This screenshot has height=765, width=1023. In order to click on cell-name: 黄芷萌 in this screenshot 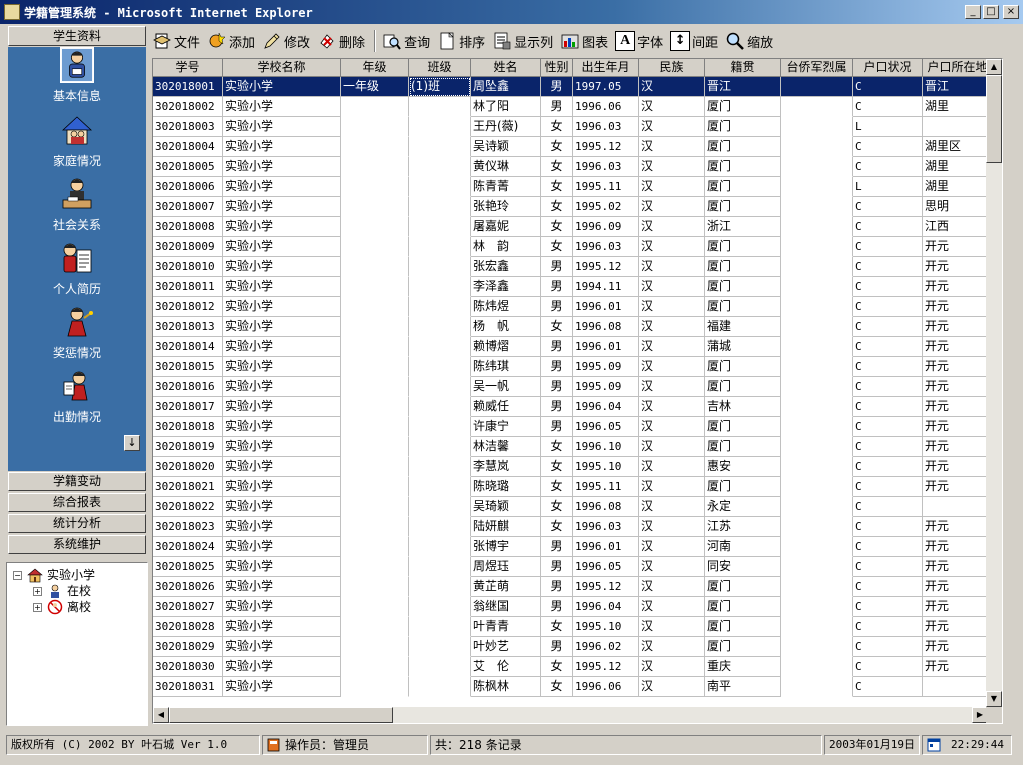, I will do `click(506, 587)`.